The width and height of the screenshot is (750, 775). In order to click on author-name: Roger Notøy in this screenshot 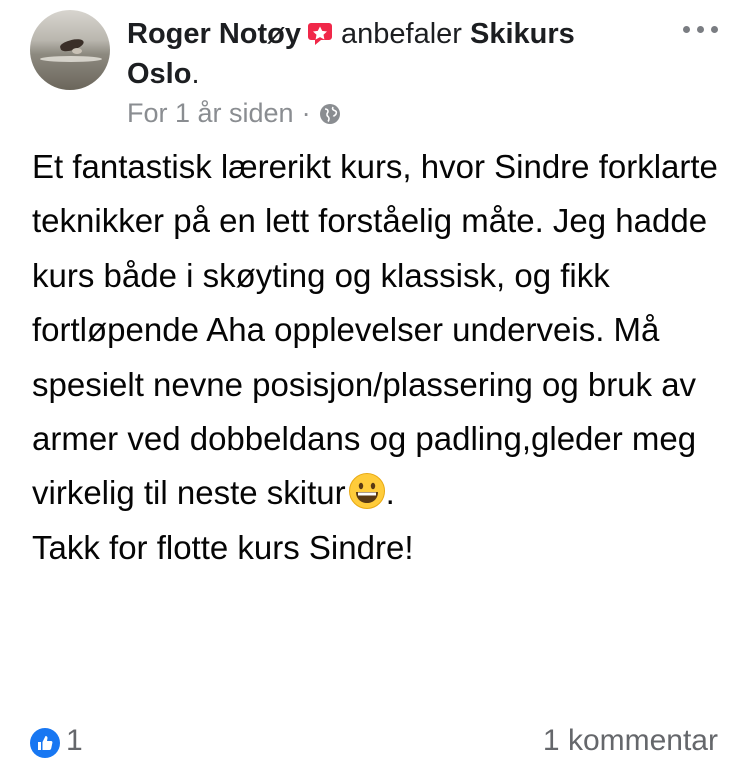, I will do `click(214, 34)`.